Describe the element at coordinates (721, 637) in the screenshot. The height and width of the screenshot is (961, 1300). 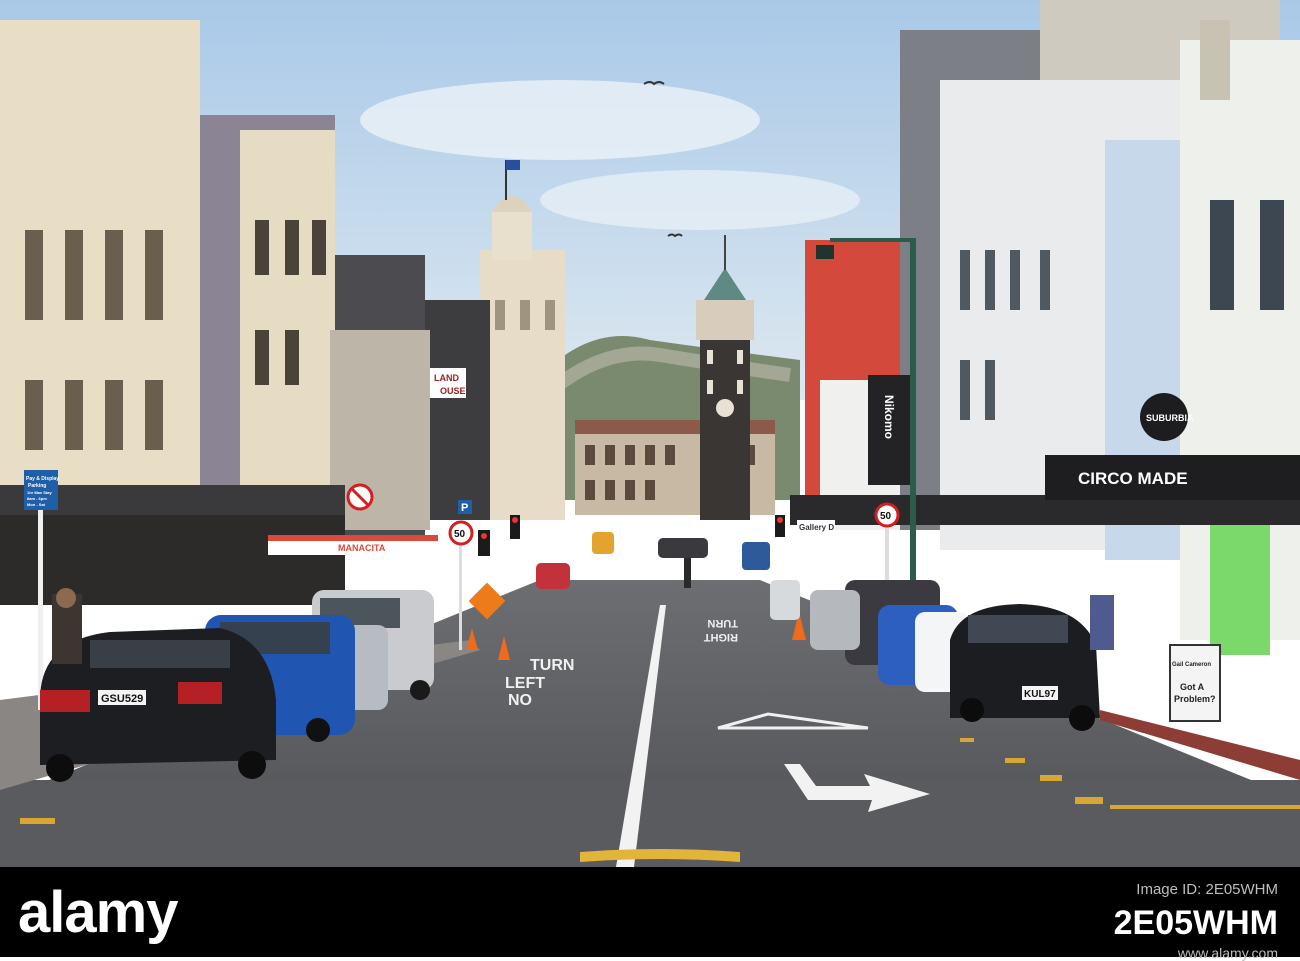
I see `svg-text: RIGHT` at that location.